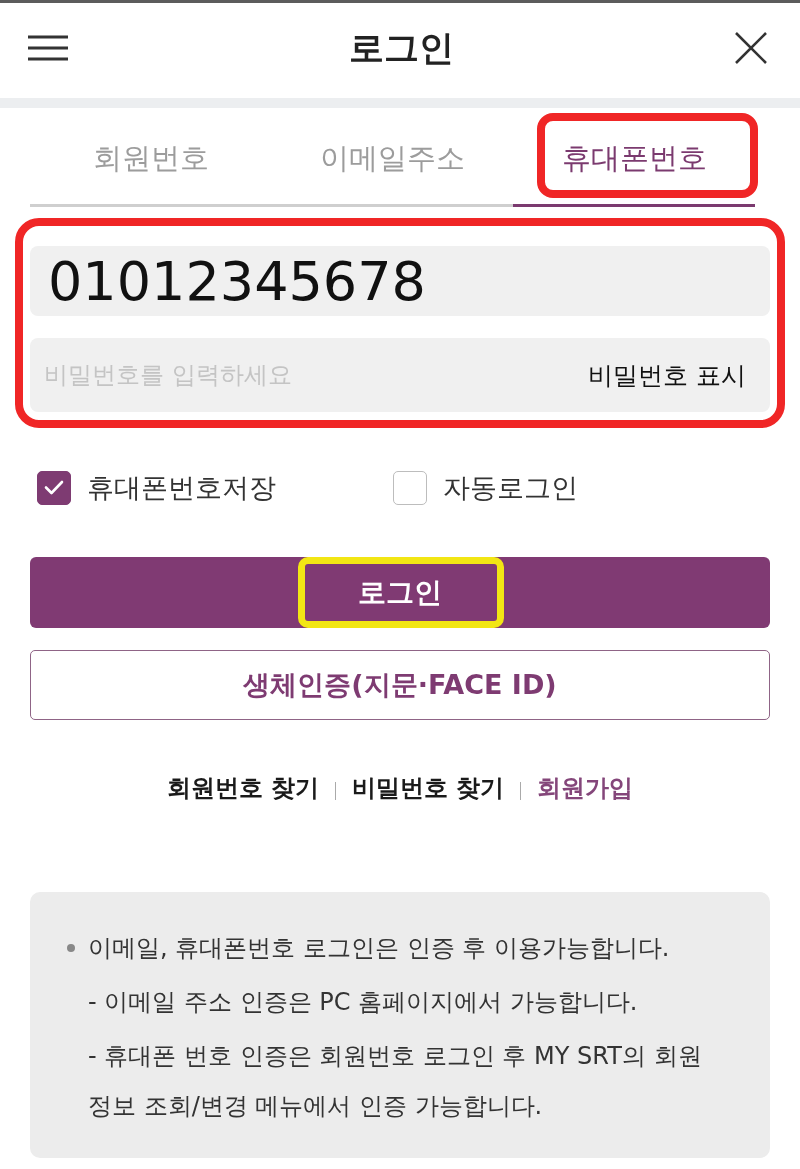 This screenshot has width=800, height=1169. I want to click on page-title: 로그인, so click(401, 47).